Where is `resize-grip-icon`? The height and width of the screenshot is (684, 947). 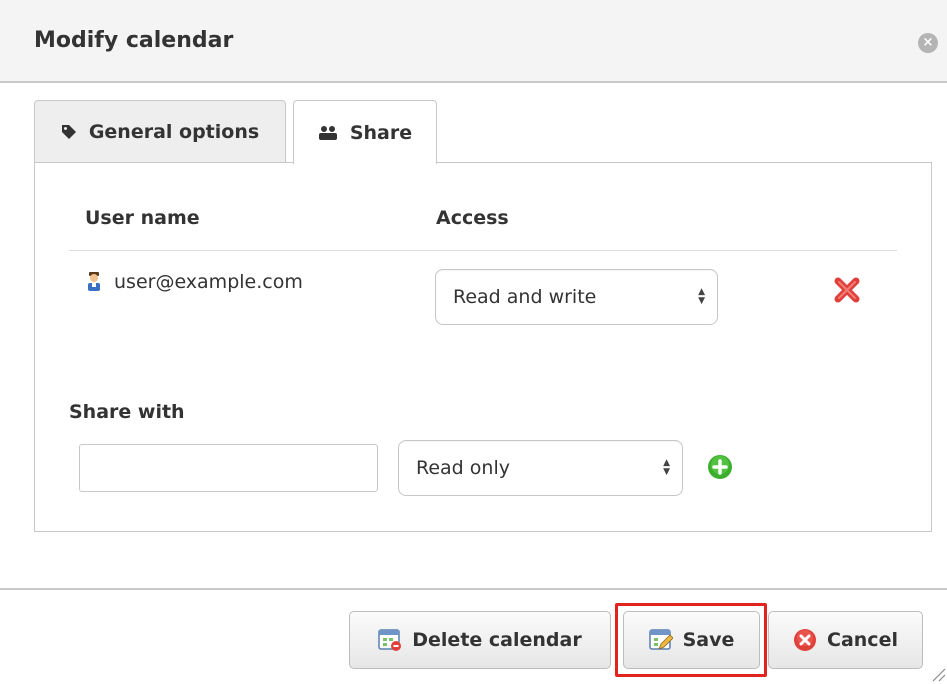
resize-grip-icon is located at coordinates (937, 673).